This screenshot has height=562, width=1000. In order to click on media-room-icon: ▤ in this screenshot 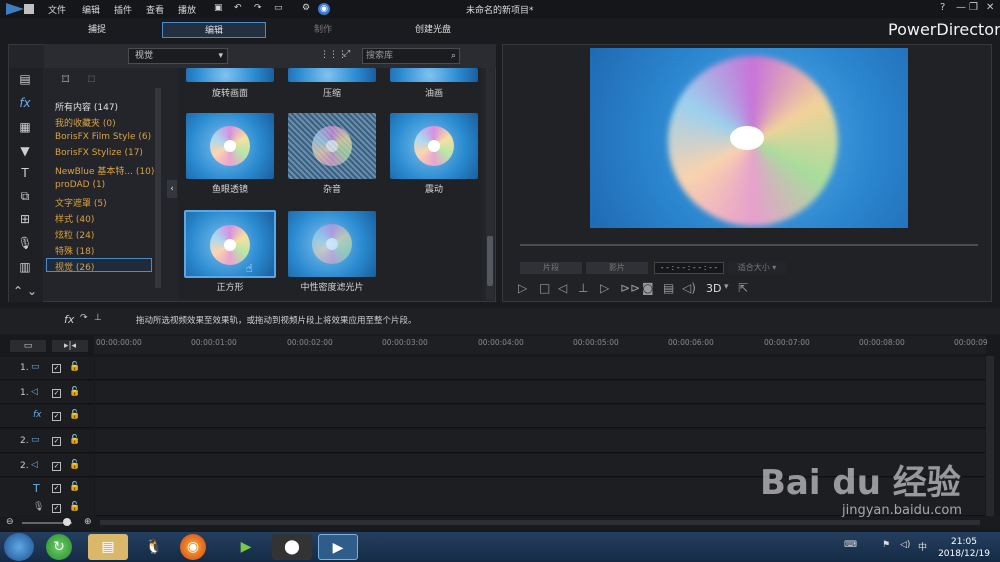, I will do `click(25, 79)`.